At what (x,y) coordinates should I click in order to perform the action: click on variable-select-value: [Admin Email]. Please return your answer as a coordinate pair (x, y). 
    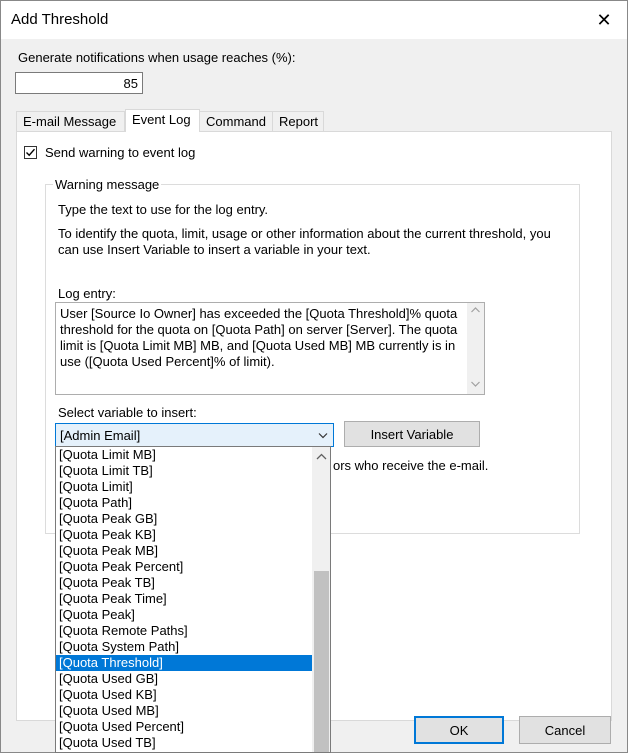
    Looking at the image, I should click on (100, 435).